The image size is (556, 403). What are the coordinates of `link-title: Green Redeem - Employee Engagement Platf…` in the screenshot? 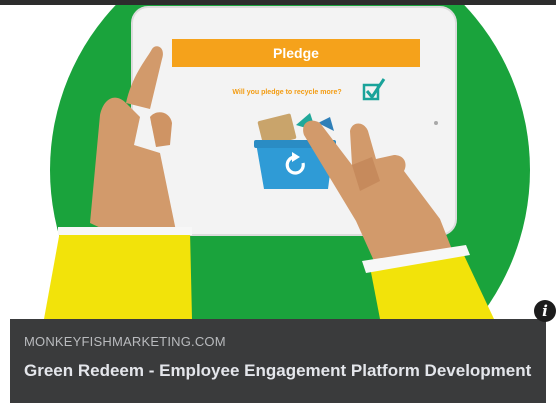 It's located at (278, 370).